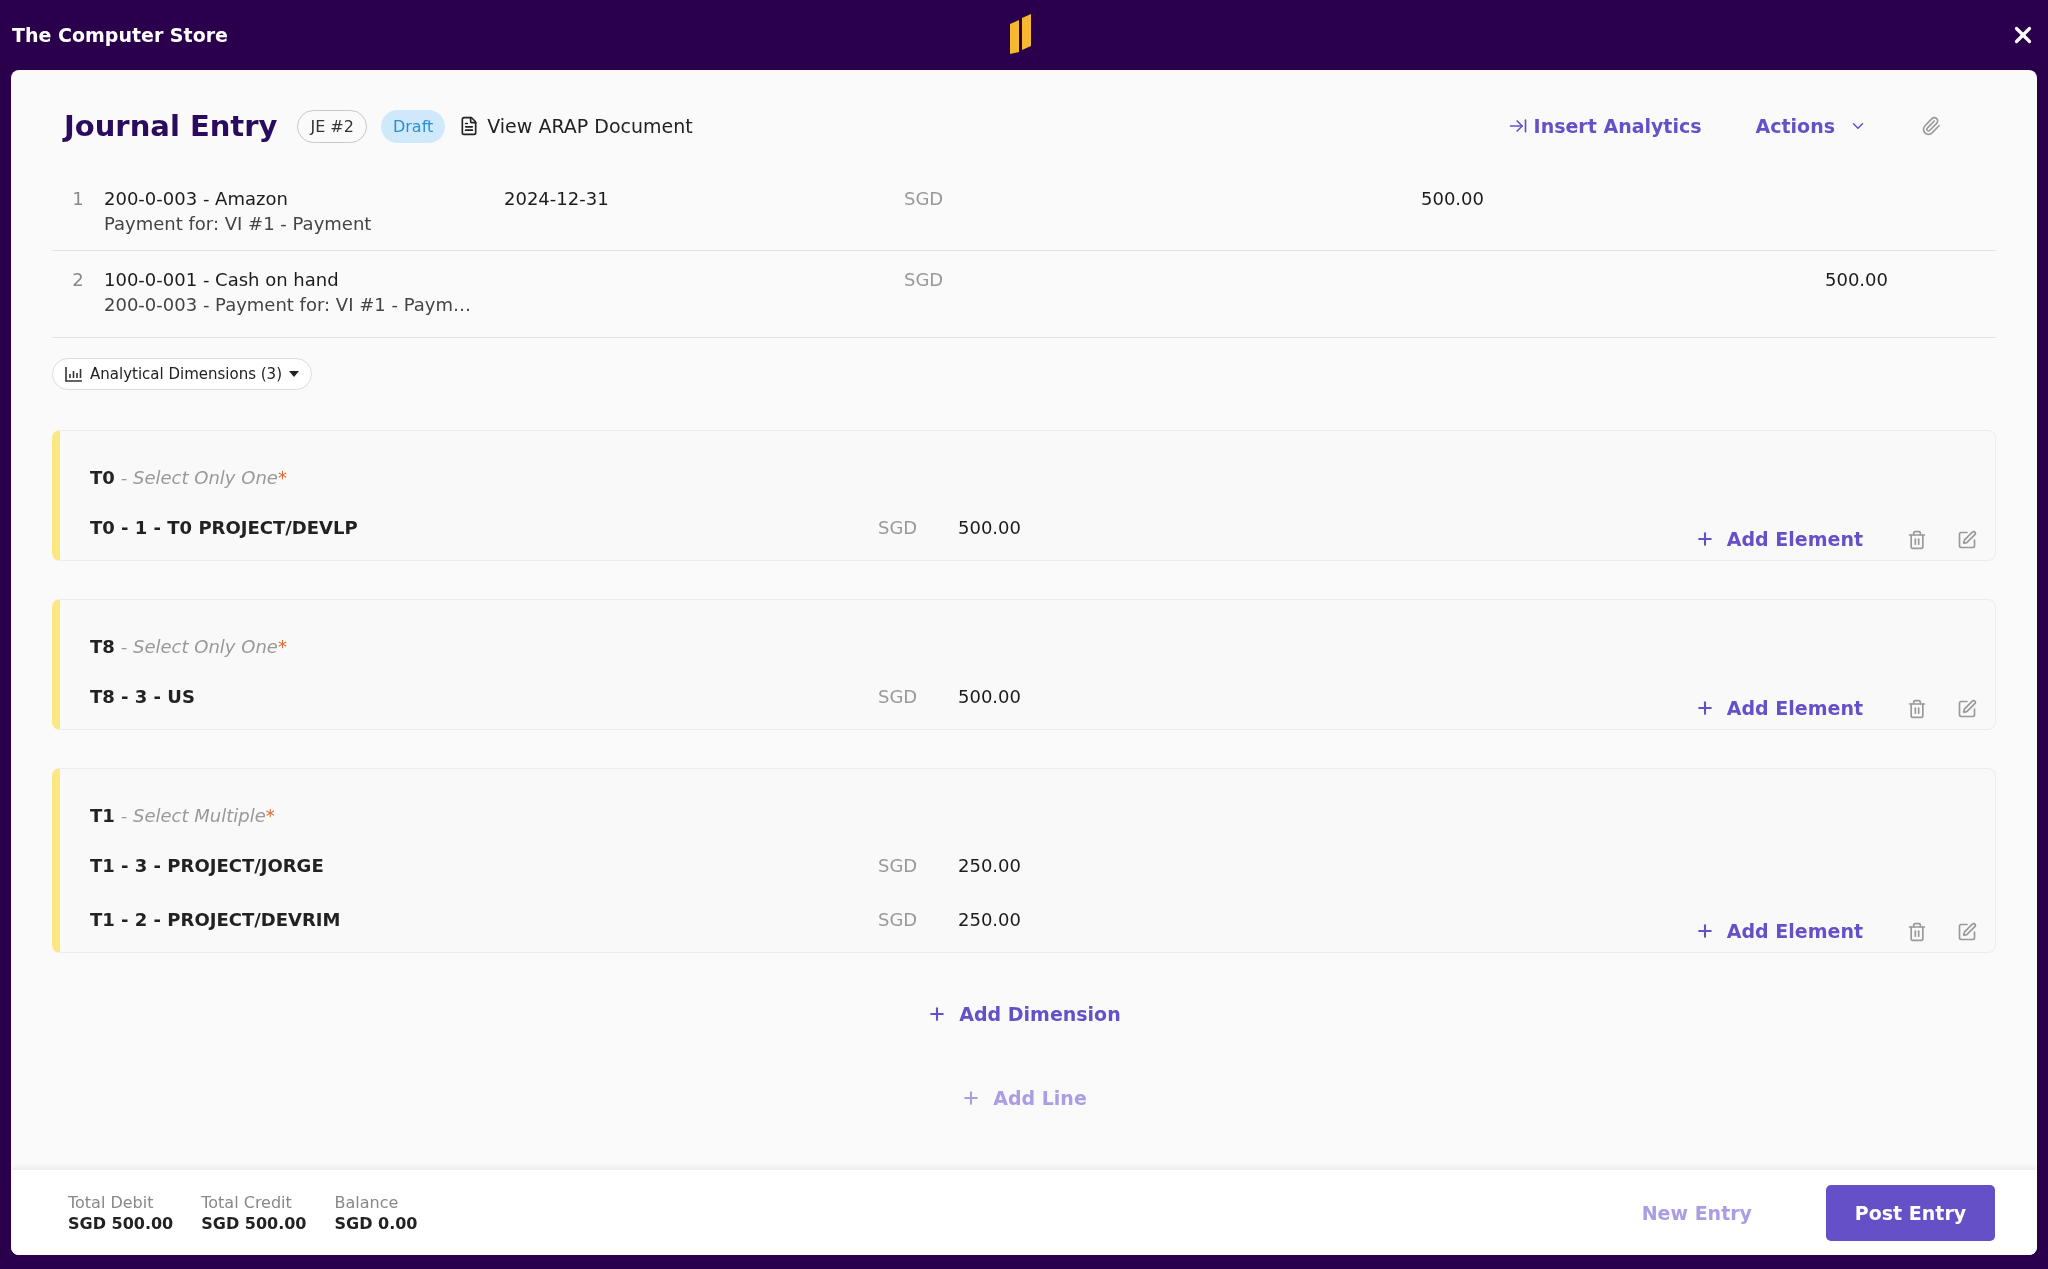 Image resolution: width=2048 pixels, height=1269 pixels. I want to click on document-icon, so click(469, 126).